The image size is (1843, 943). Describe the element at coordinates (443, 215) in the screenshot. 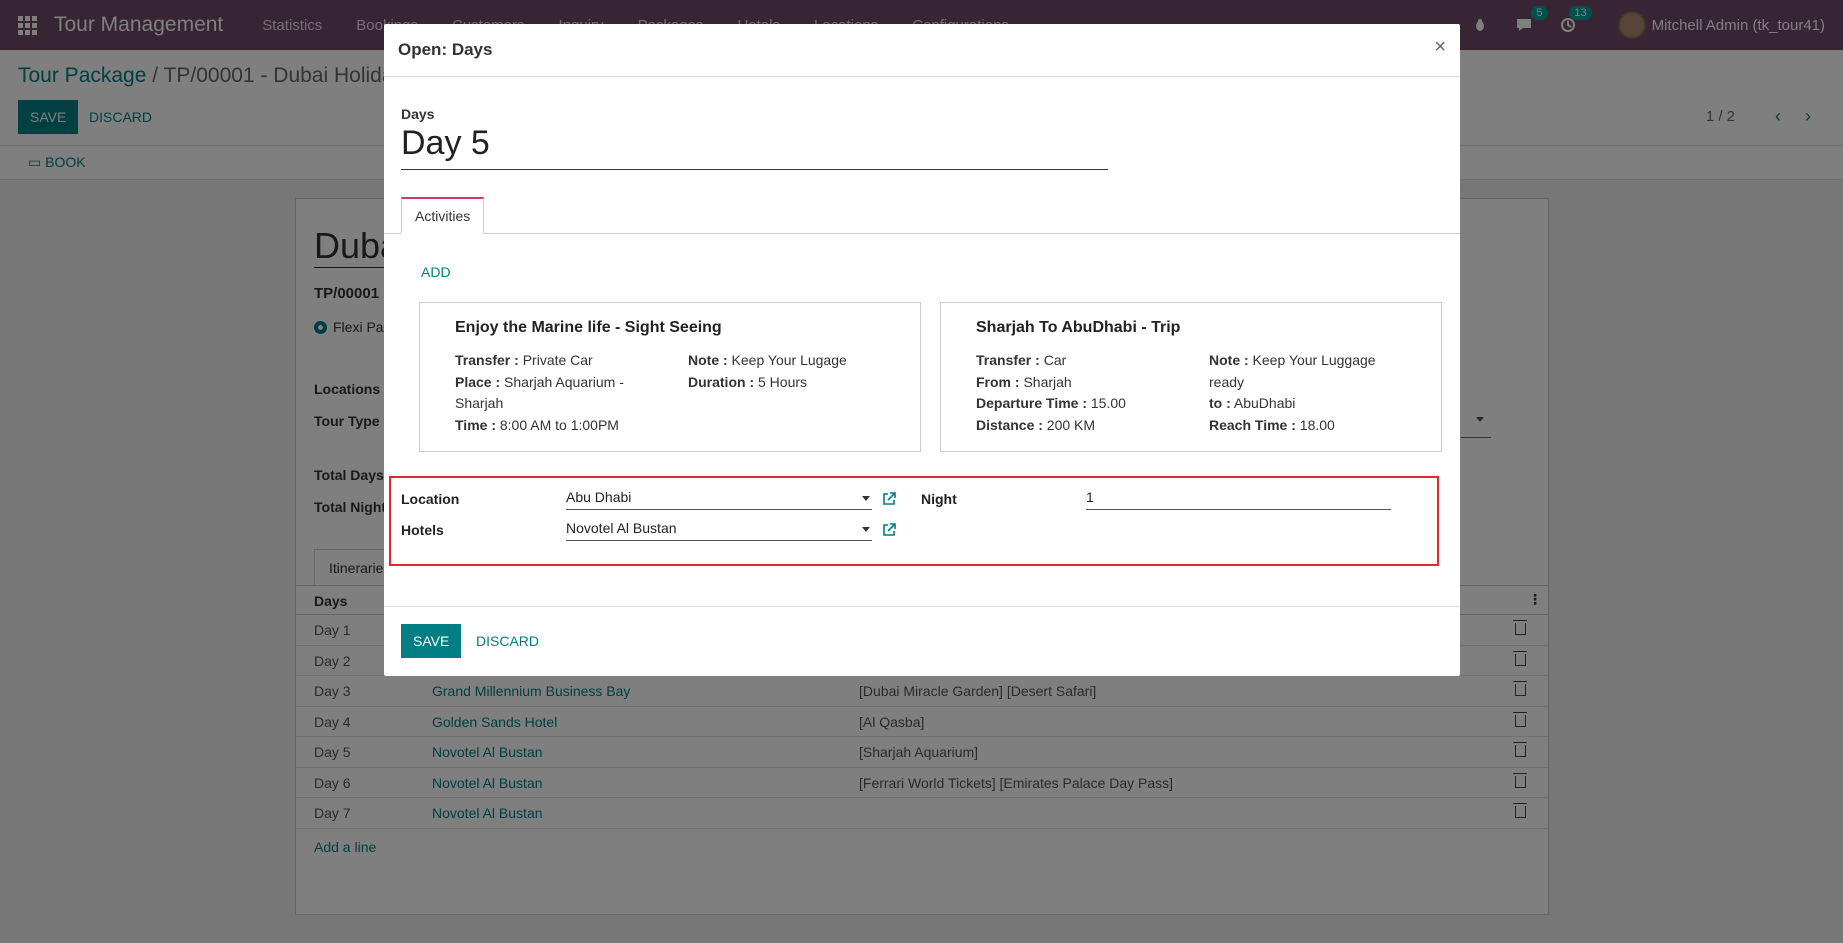

I see `tab-activities: Activities` at that location.